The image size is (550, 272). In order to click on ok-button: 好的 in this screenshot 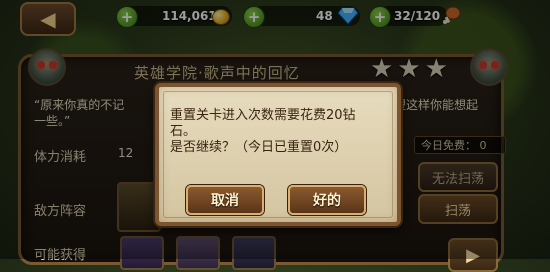, I will do `click(327, 200)`.